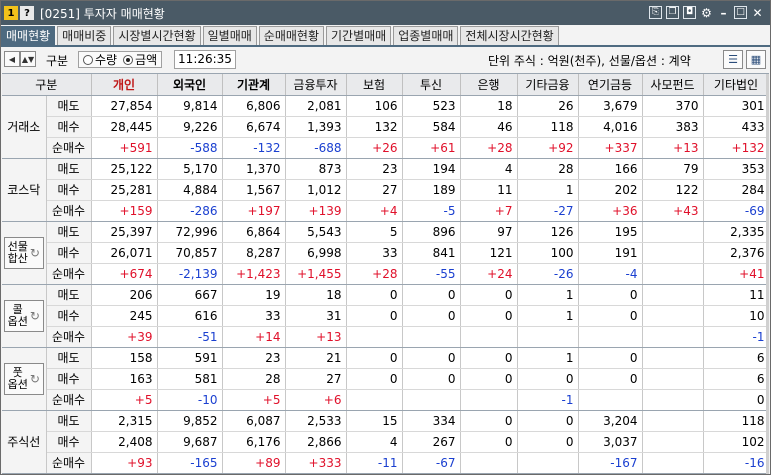 The height and width of the screenshot is (475, 771). I want to click on column-header-0: 구분, so click(47, 85).